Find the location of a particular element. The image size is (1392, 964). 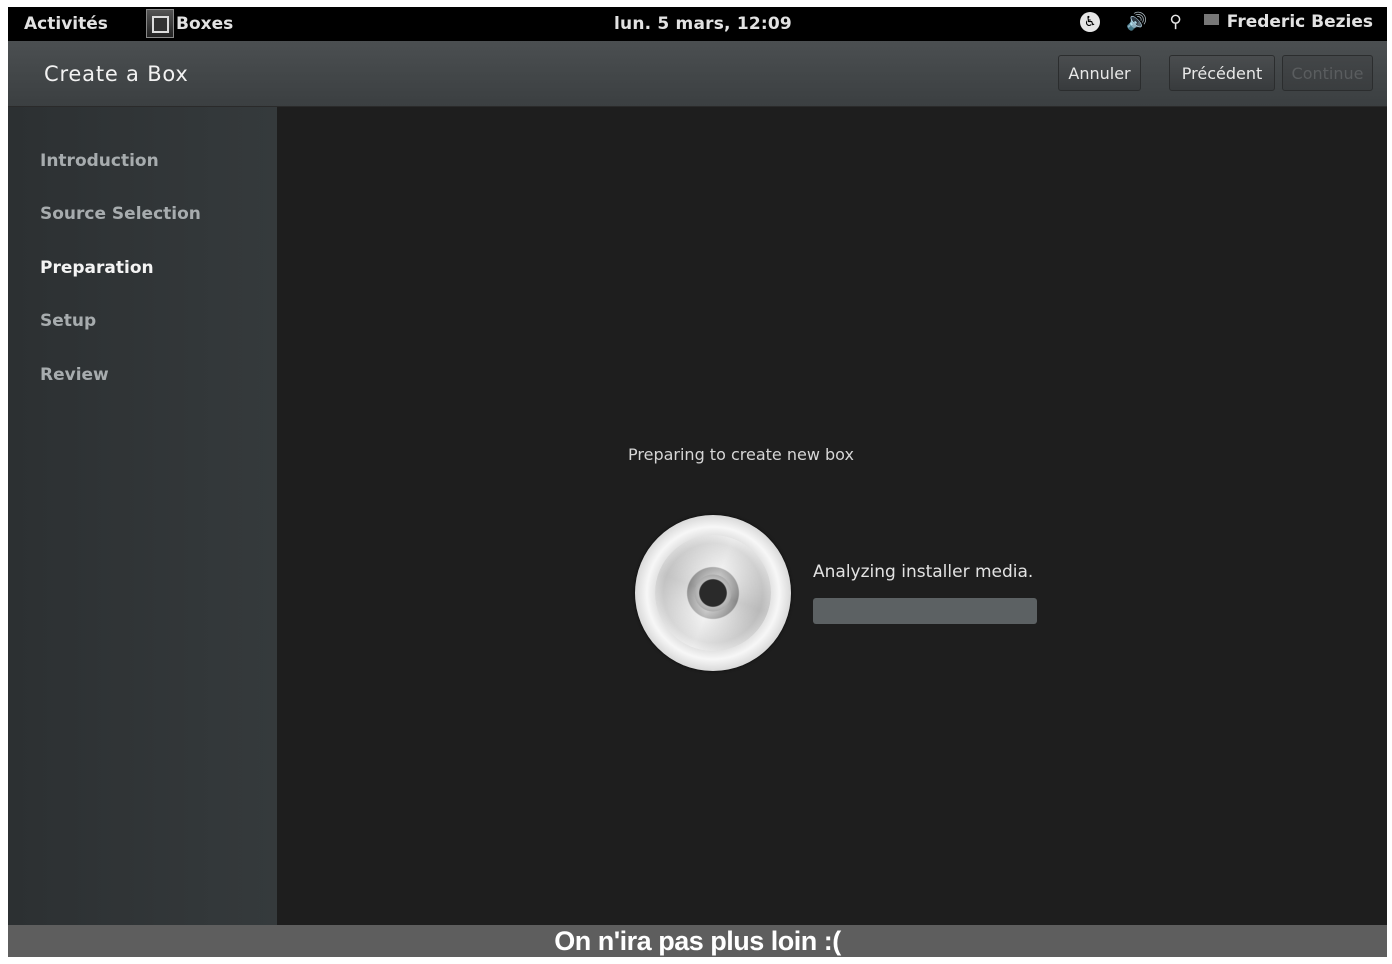

header-bar: Create a Box Annuler Précédent Continue is located at coordinates (697, 74).